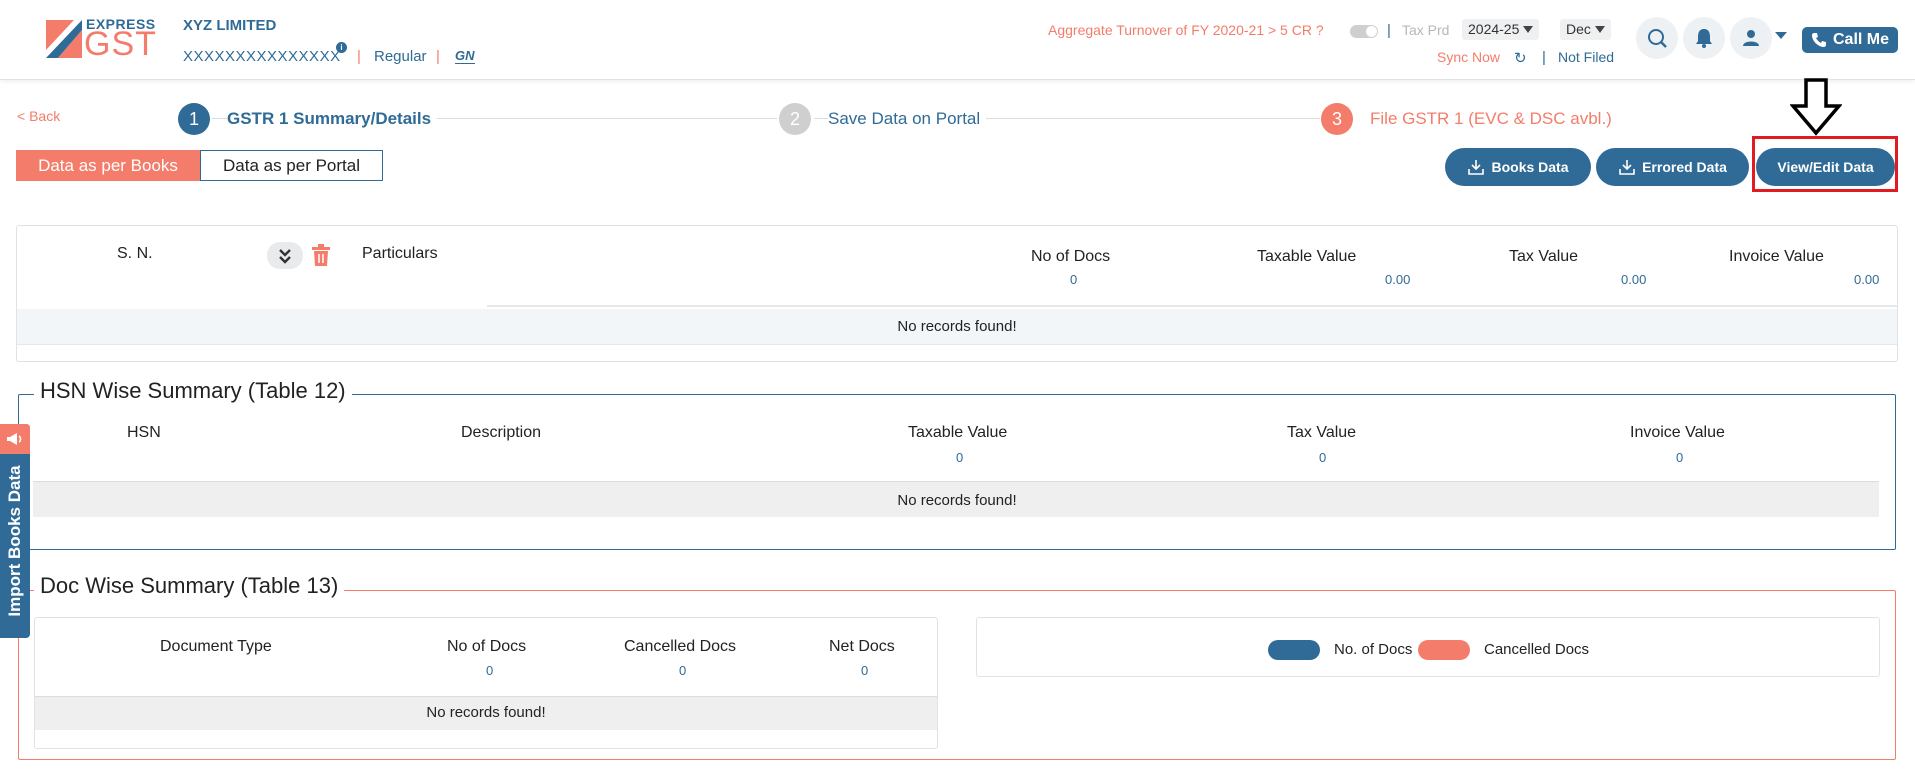 This screenshot has width=1915, height=774. I want to click on info-icon: i, so click(341, 47).